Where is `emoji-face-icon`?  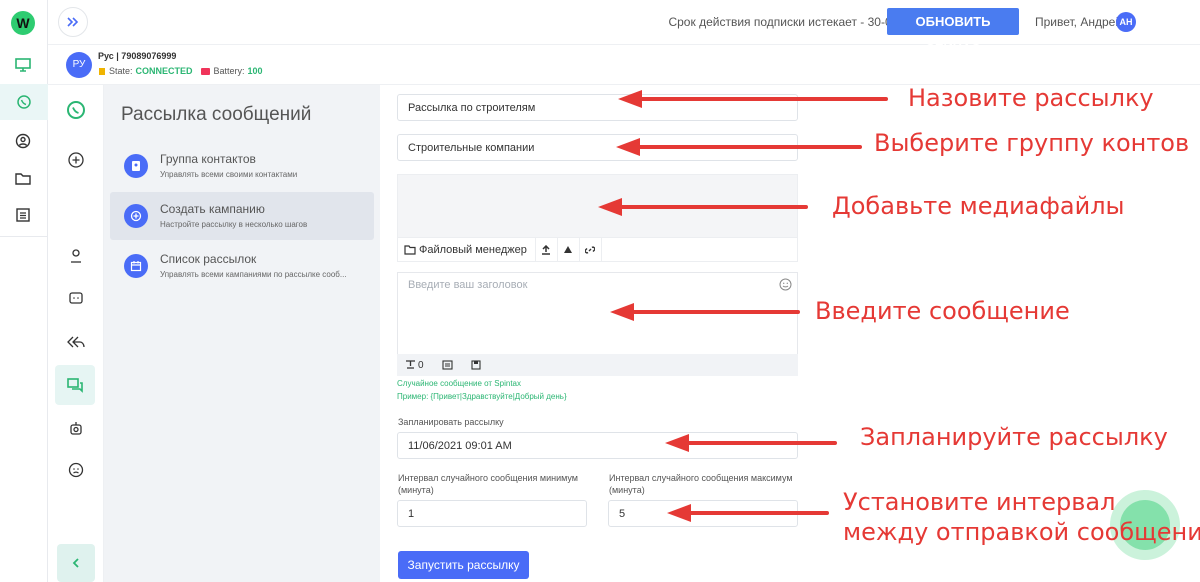 emoji-face-icon is located at coordinates (76, 470).